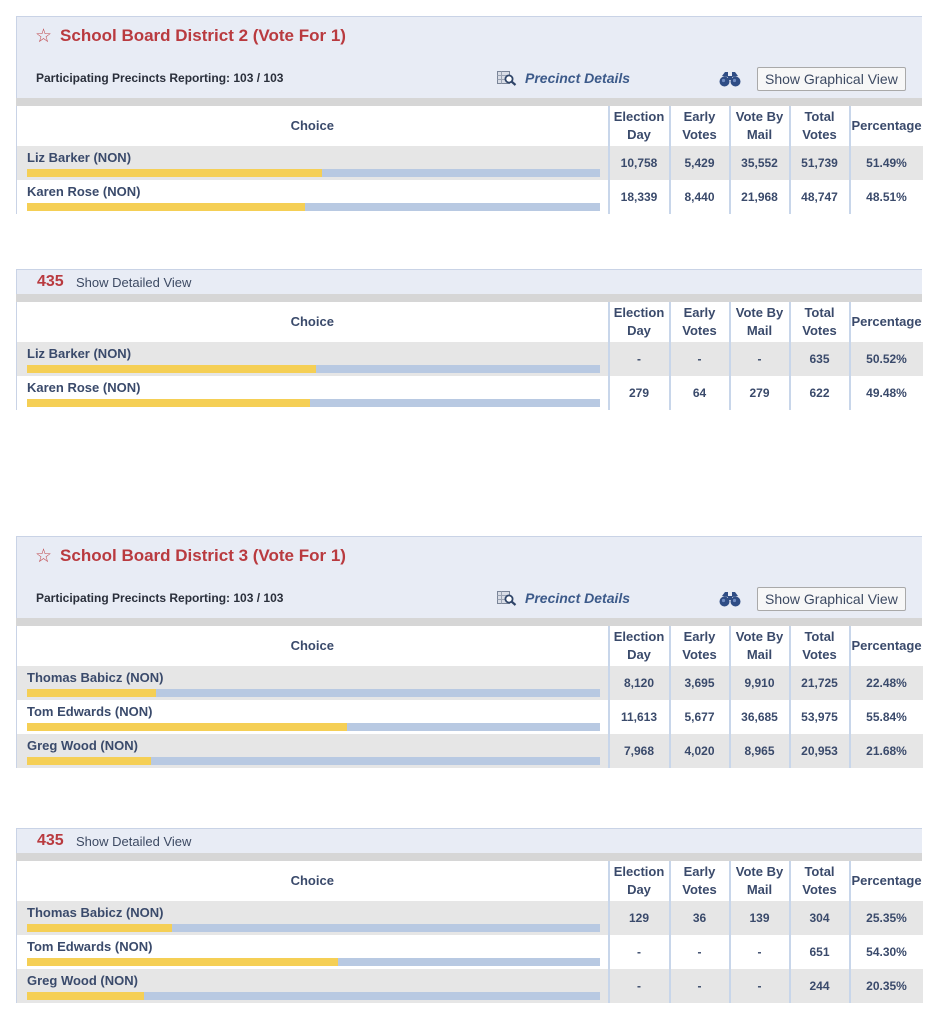 This screenshot has height=1024, width=933. I want to click on total-votes-value: 635, so click(819, 359).